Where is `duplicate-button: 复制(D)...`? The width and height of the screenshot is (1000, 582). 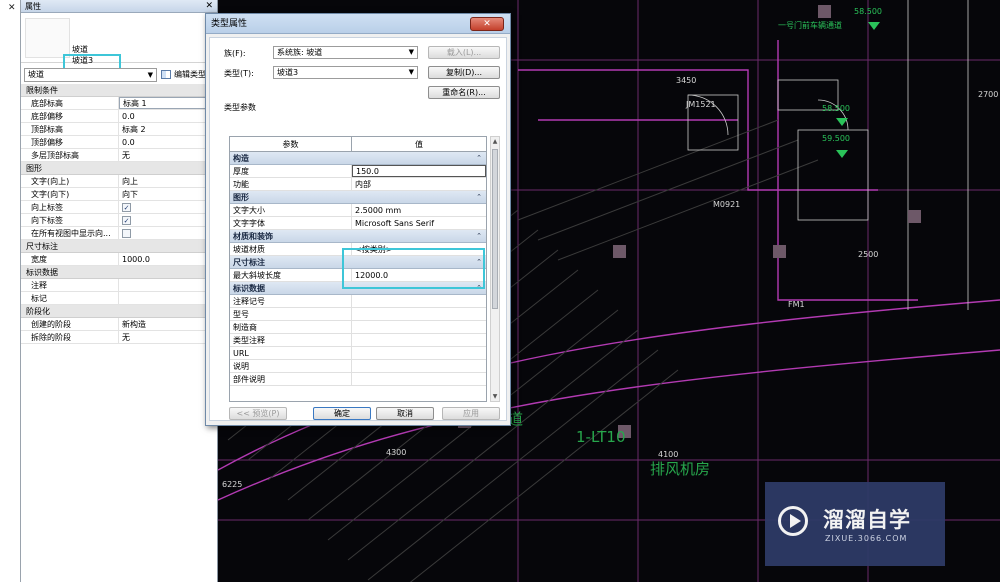
duplicate-button: 复制(D)... is located at coordinates (464, 72).